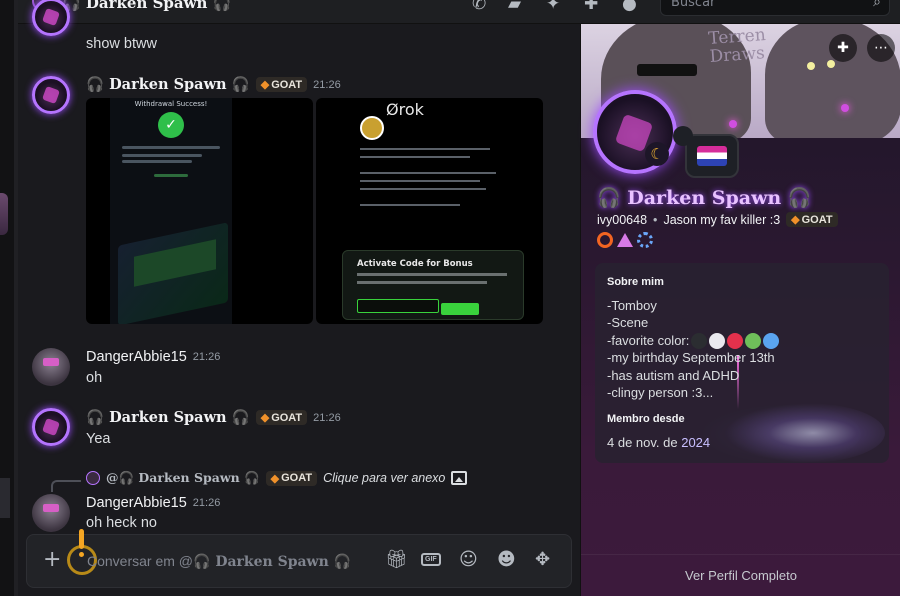  I want to click on sticker-icon: ☺, so click(468, 559).